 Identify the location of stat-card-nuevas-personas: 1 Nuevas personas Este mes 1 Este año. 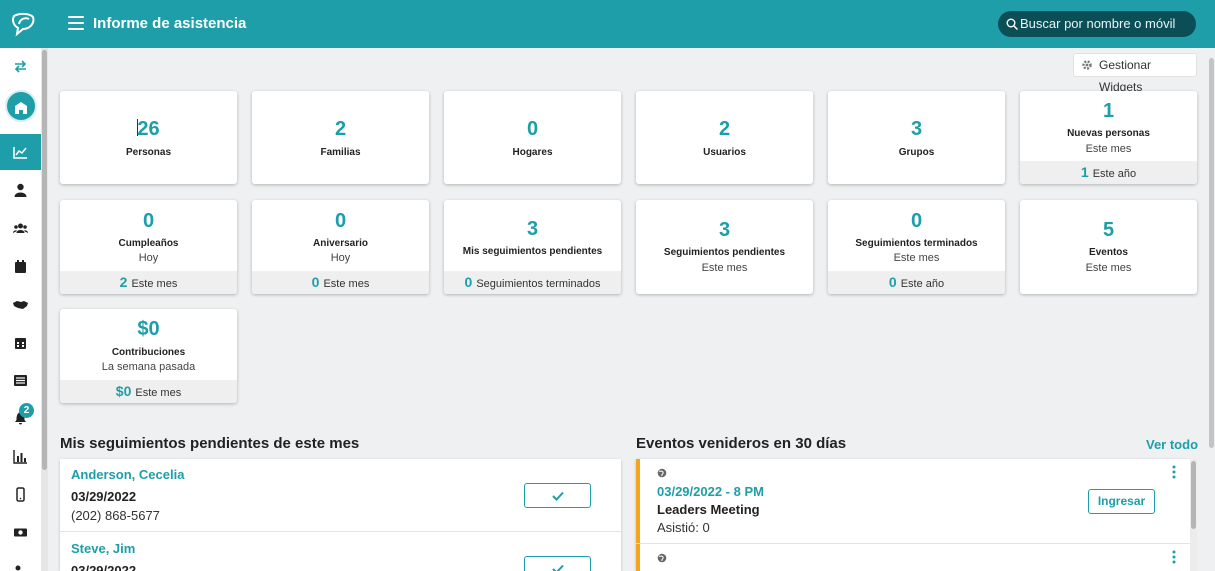
(1108, 137).